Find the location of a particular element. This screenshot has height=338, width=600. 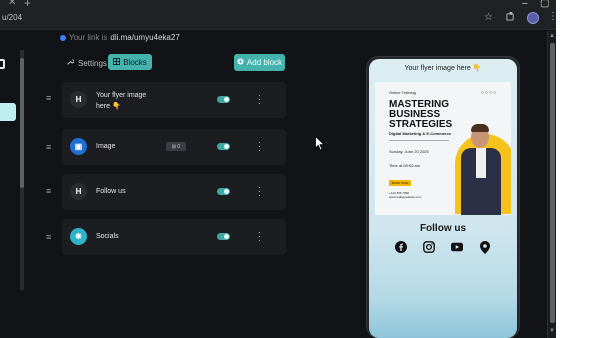

share-link: Your link is dii.ma/umyu4eka27 is located at coordinates (120, 37).